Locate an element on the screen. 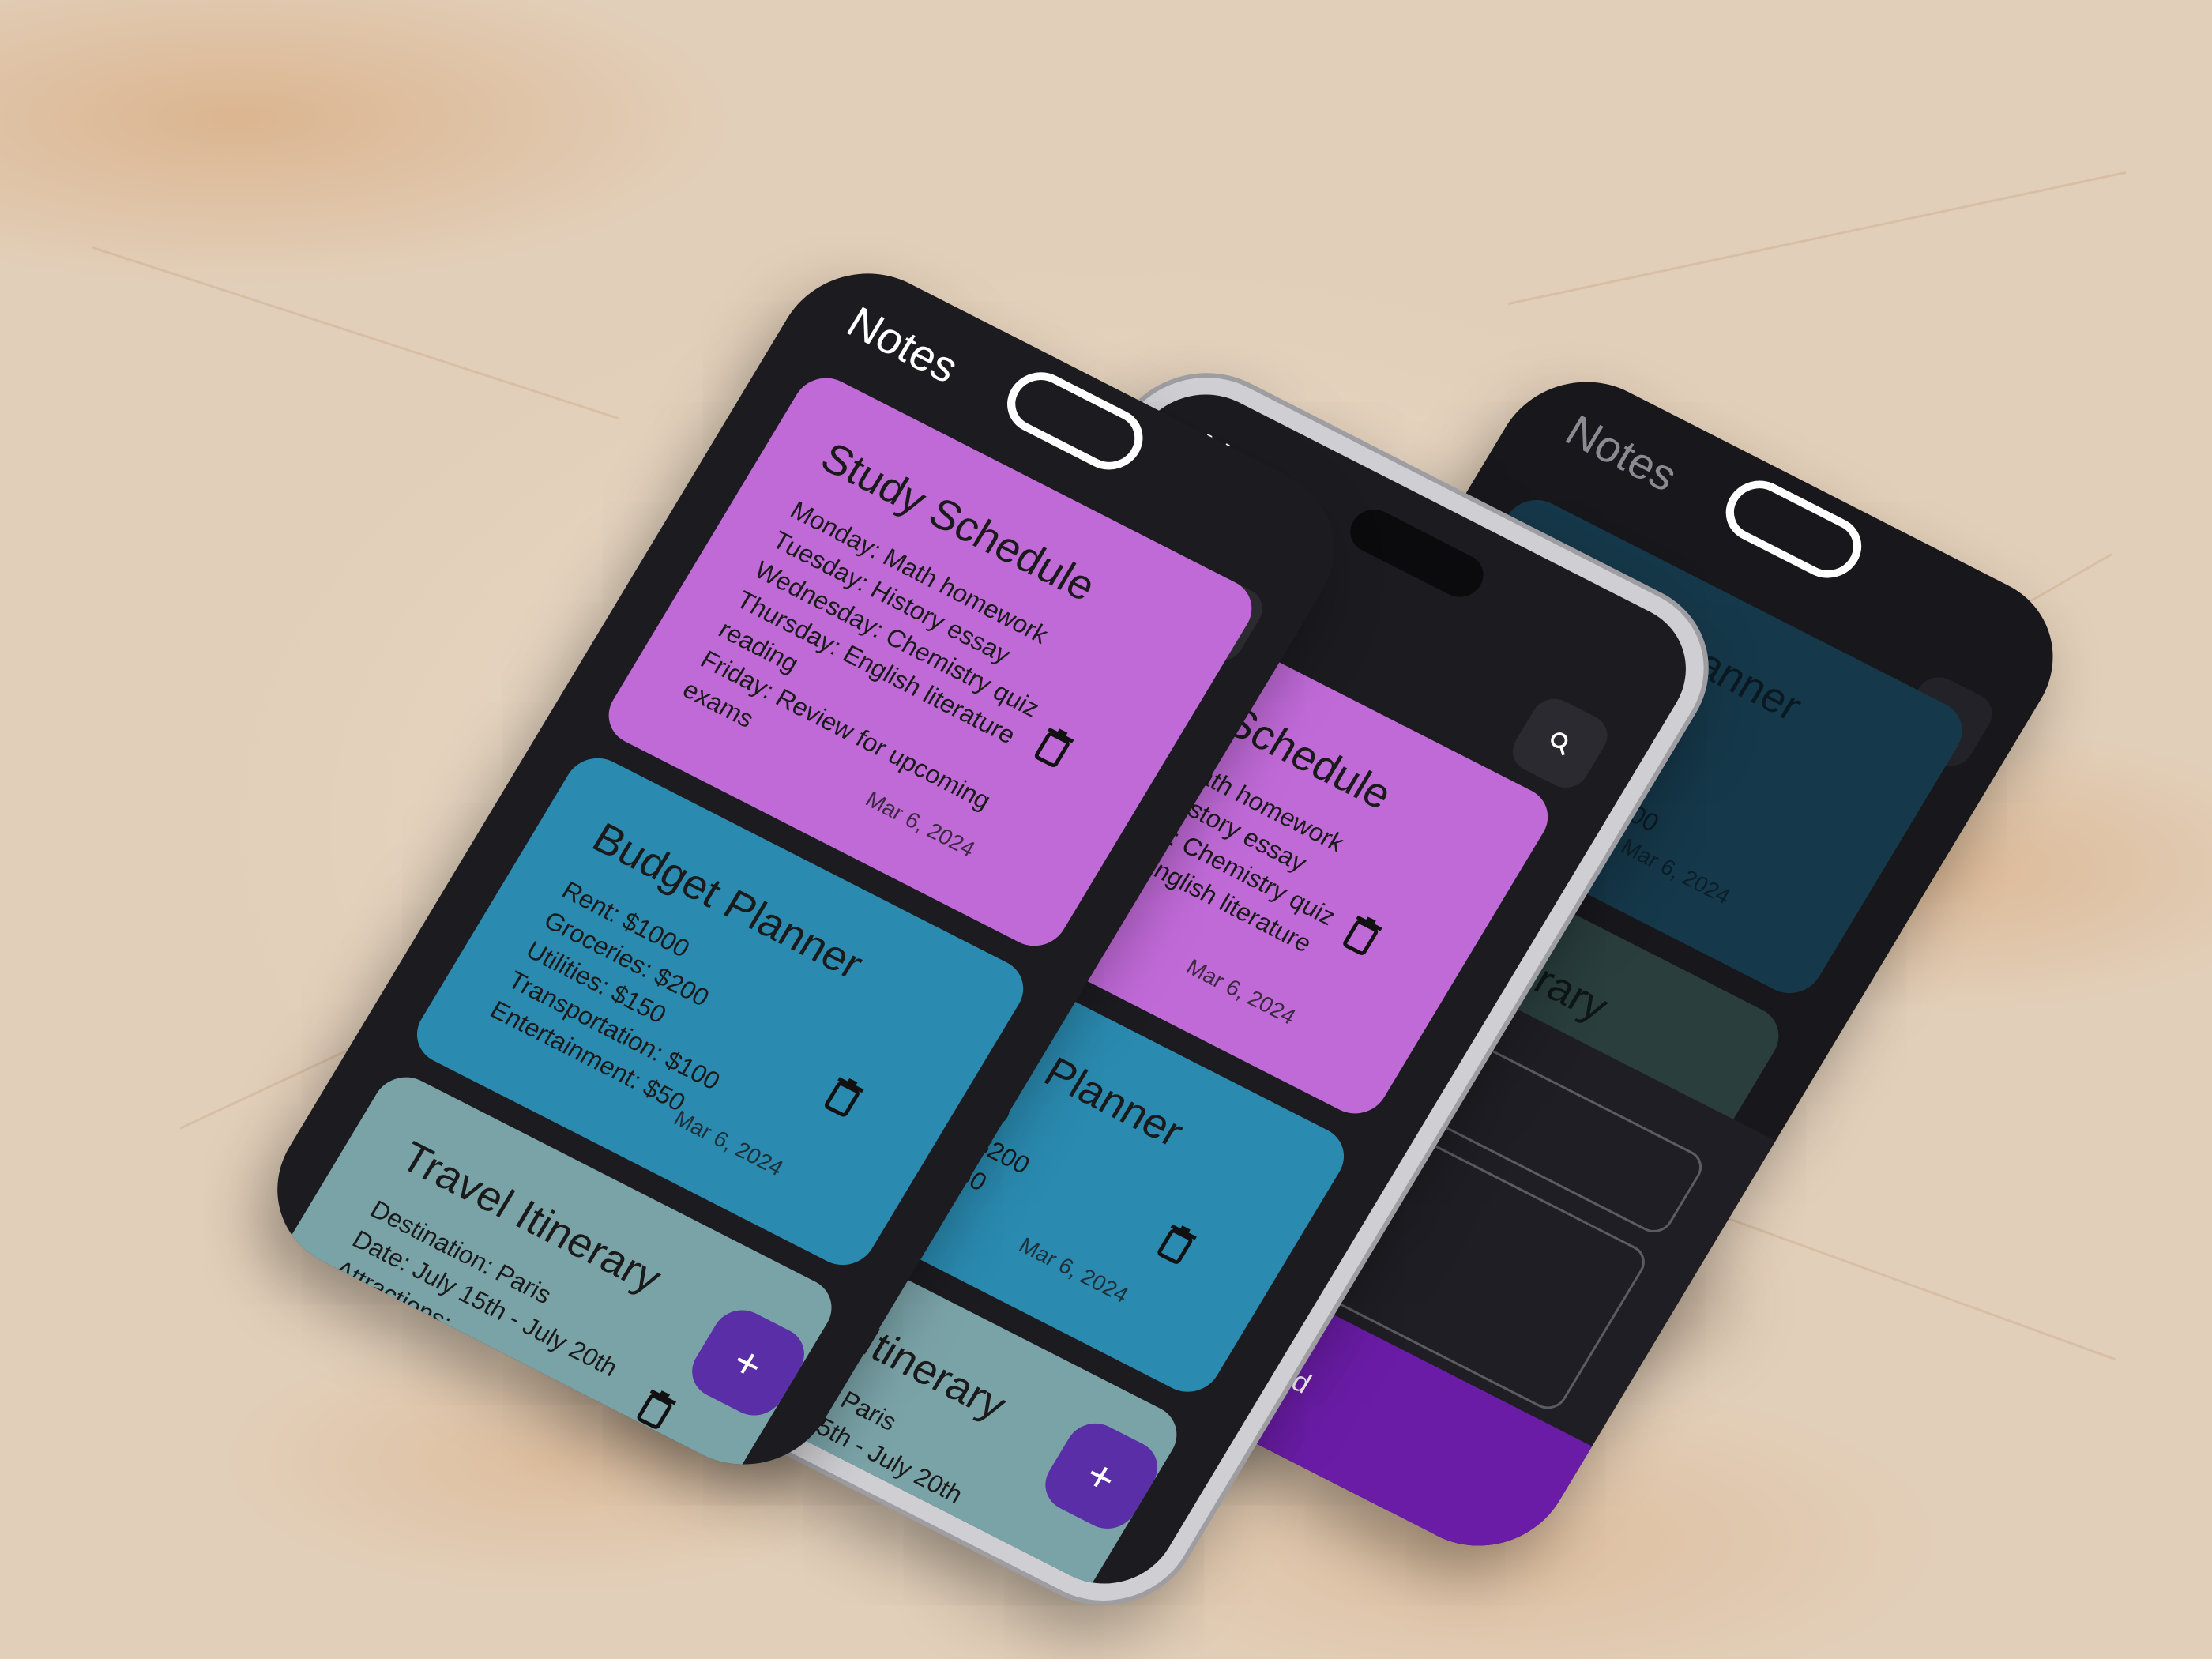 The image size is (2212, 1659). note-date: Mar 6, 2024 is located at coordinates (1241, 992).